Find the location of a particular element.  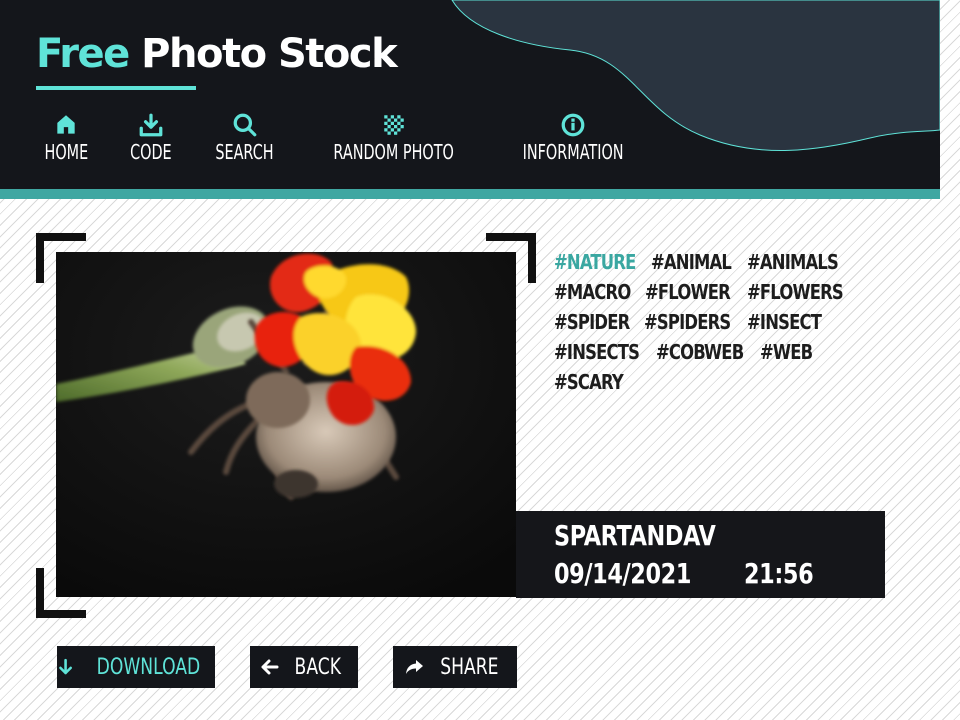

tag-nature: #NATURE is located at coordinates (595, 262).